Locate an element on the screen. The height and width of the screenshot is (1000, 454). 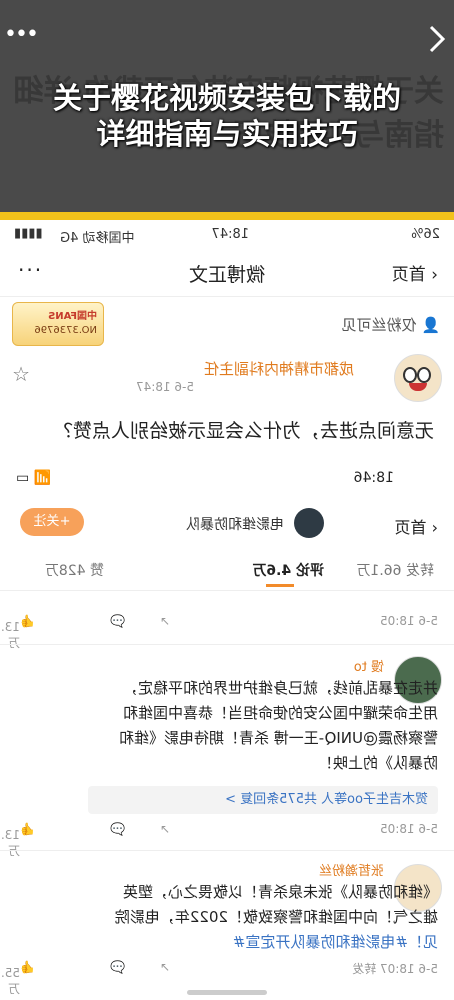
inner-wifi-battery-icon: 📶 ▭ is located at coordinates (34, 478).